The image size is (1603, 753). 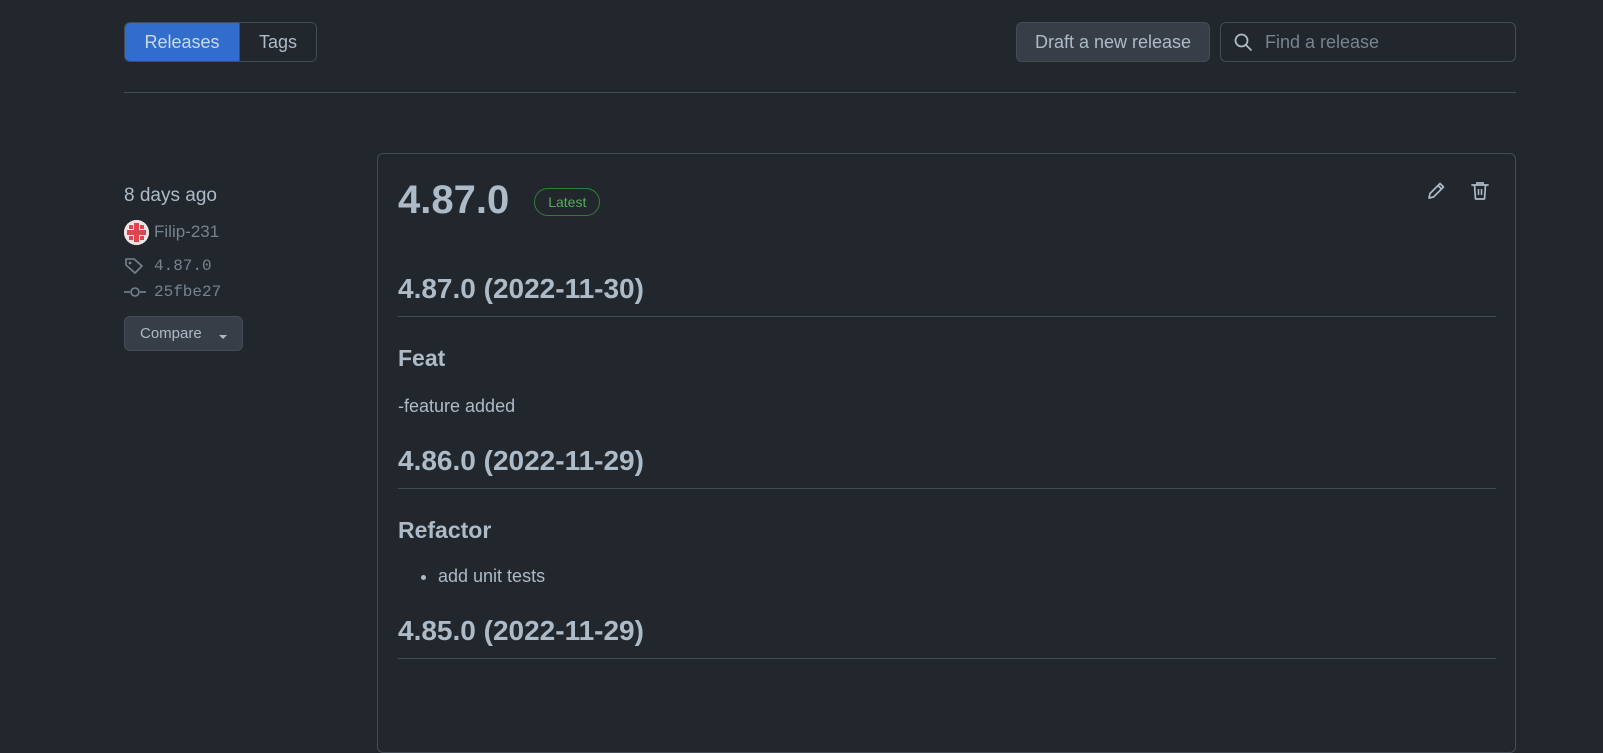 What do you see at coordinates (136, 232) in the screenshot?
I see `avatar` at bounding box center [136, 232].